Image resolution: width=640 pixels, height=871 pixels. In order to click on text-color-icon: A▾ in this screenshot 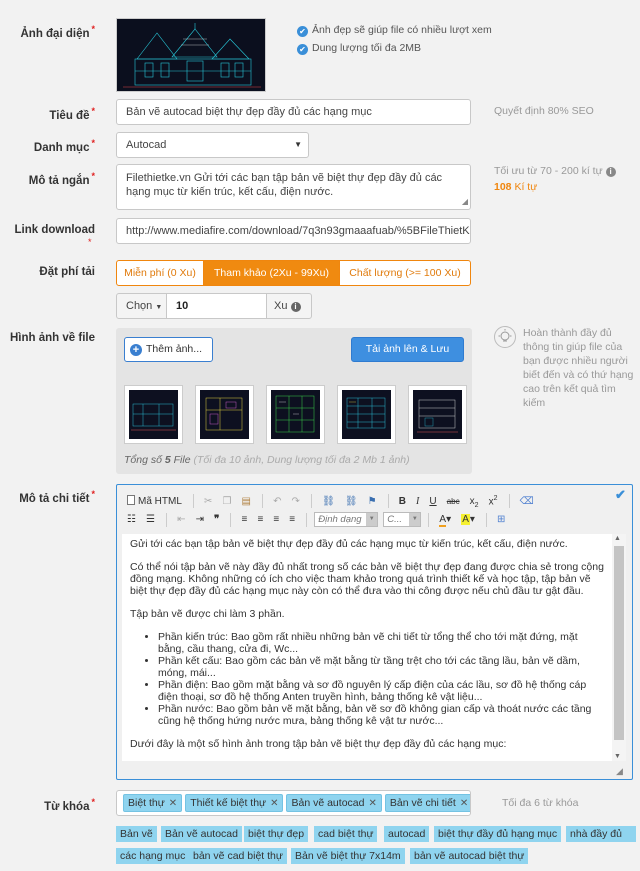, I will do `click(445, 520)`.